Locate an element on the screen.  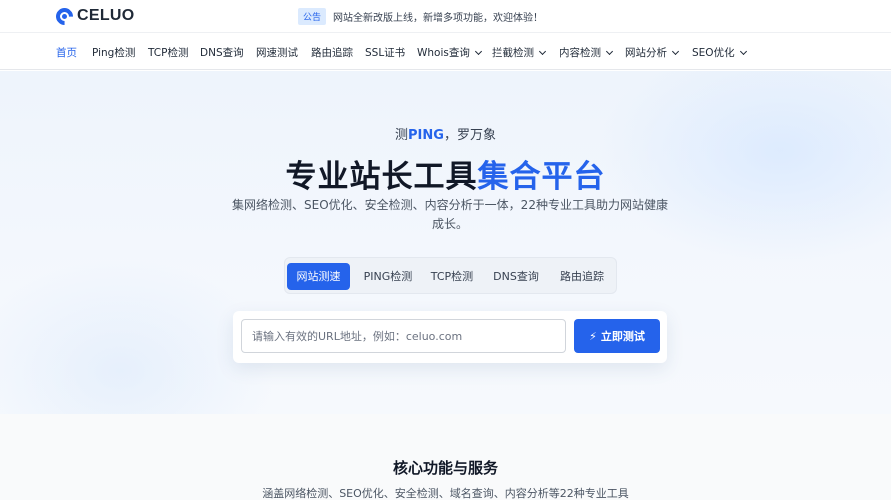
tab-dns: DNS查询 is located at coordinates (516, 276).